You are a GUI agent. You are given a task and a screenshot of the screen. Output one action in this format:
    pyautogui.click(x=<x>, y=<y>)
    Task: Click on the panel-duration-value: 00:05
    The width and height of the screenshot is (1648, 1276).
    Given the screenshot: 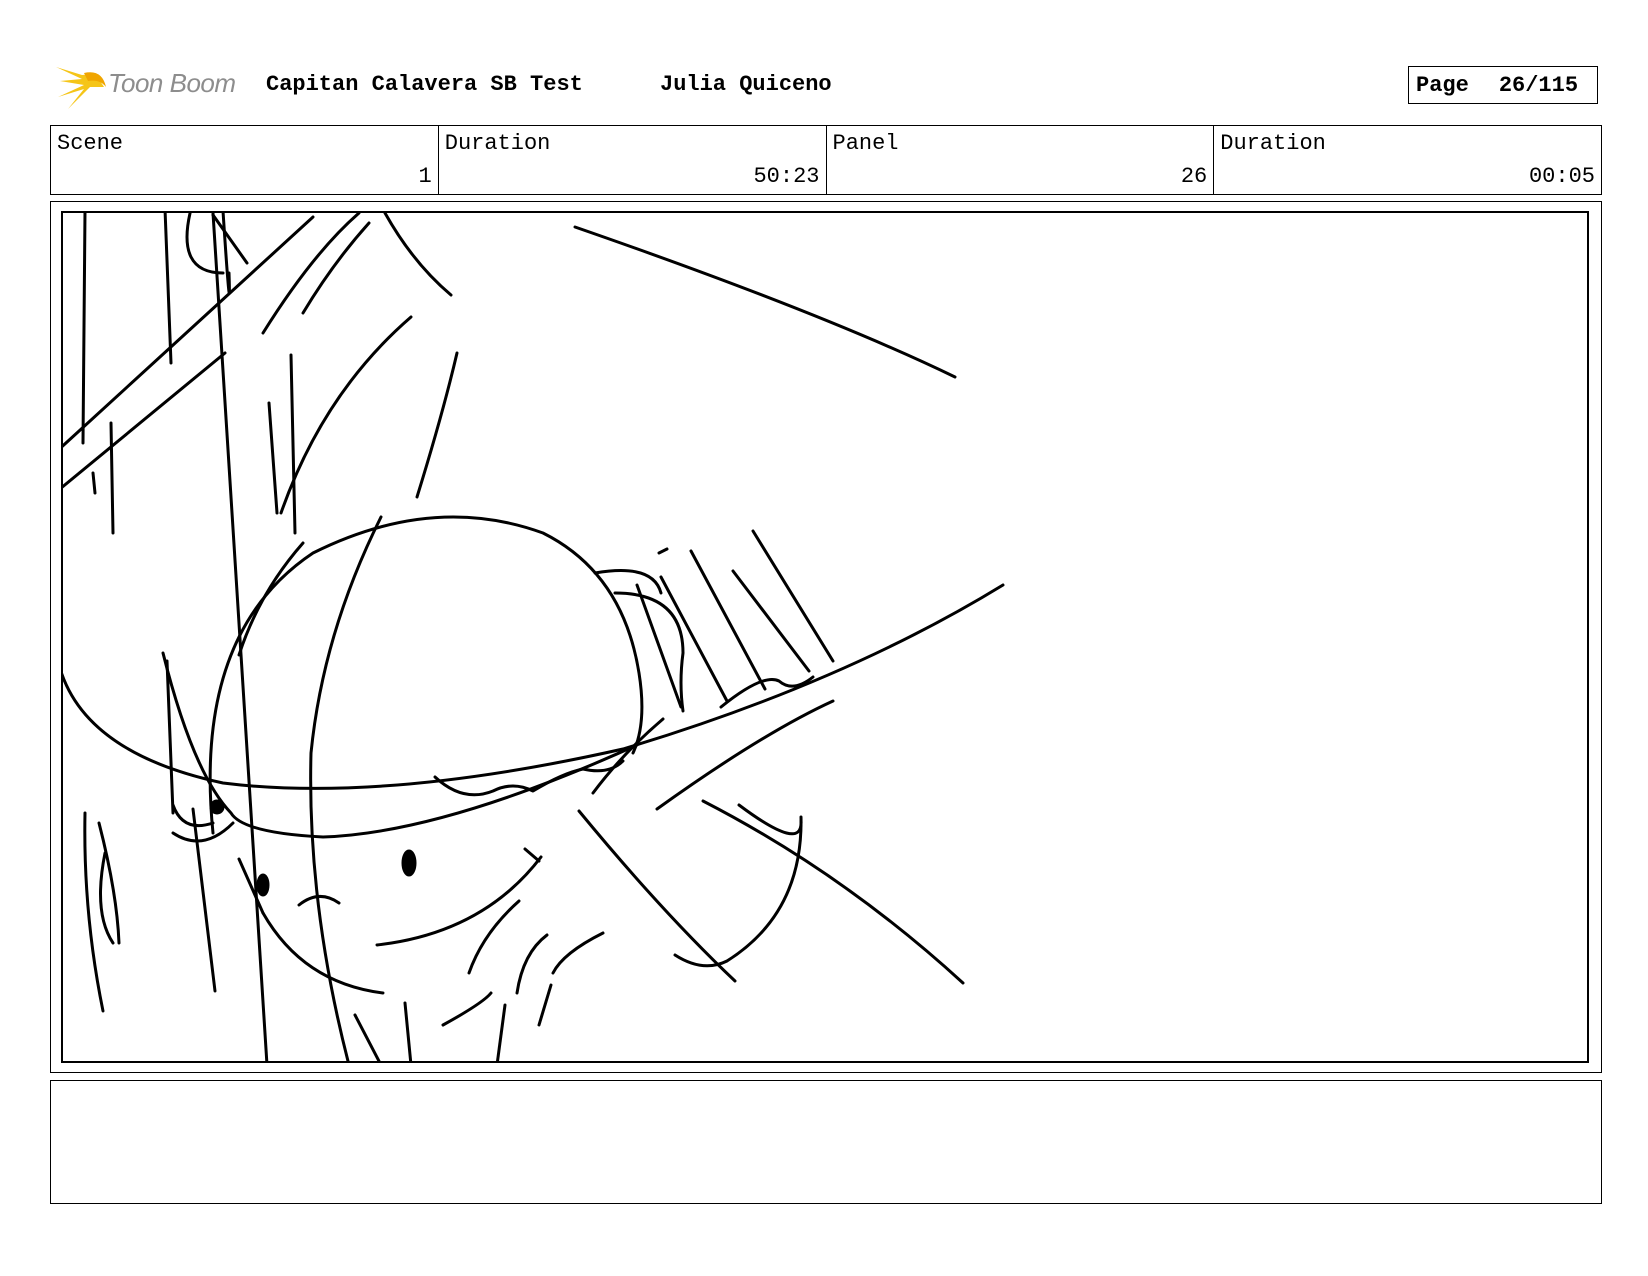 What is the action you would take?
    pyautogui.click(x=1561, y=176)
    